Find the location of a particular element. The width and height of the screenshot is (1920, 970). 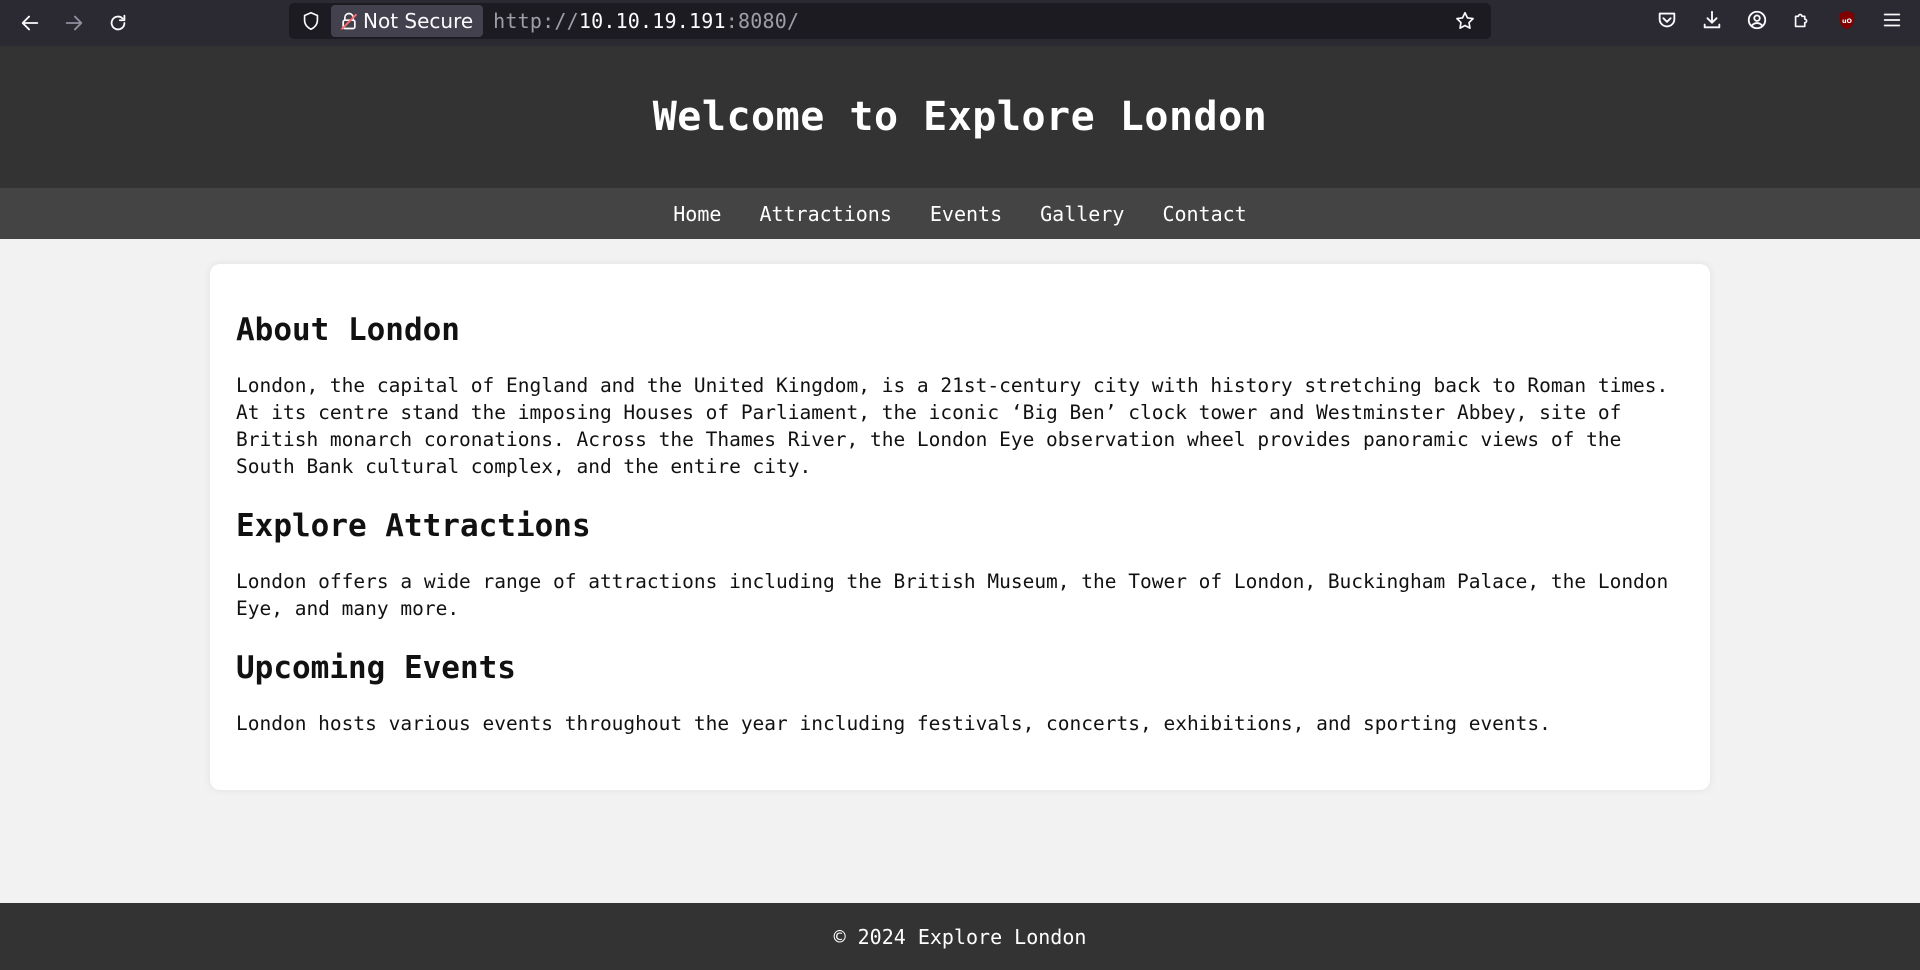

account-button is located at coordinates (1756, 20).